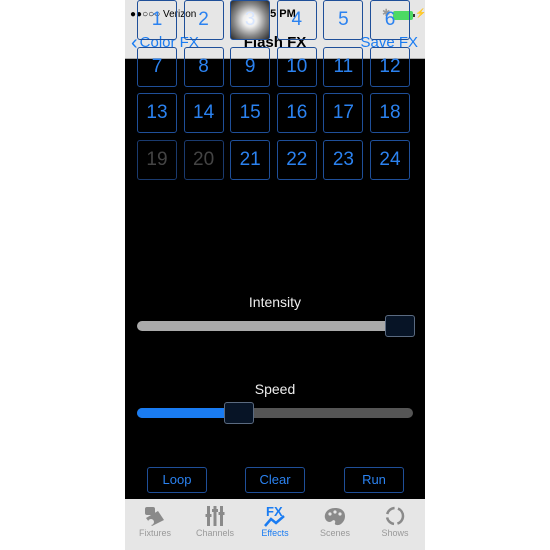  What do you see at coordinates (296, 160) in the screenshot?
I see `effect-cell: 22` at bounding box center [296, 160].